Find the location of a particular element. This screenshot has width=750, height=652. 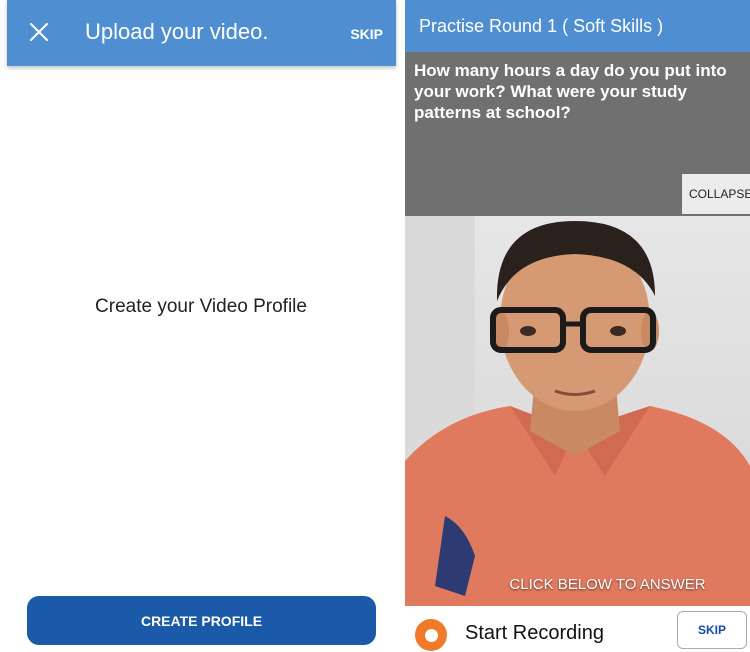

video-profile-heading: Create your Video Profile is located at coordinates (201, 306).